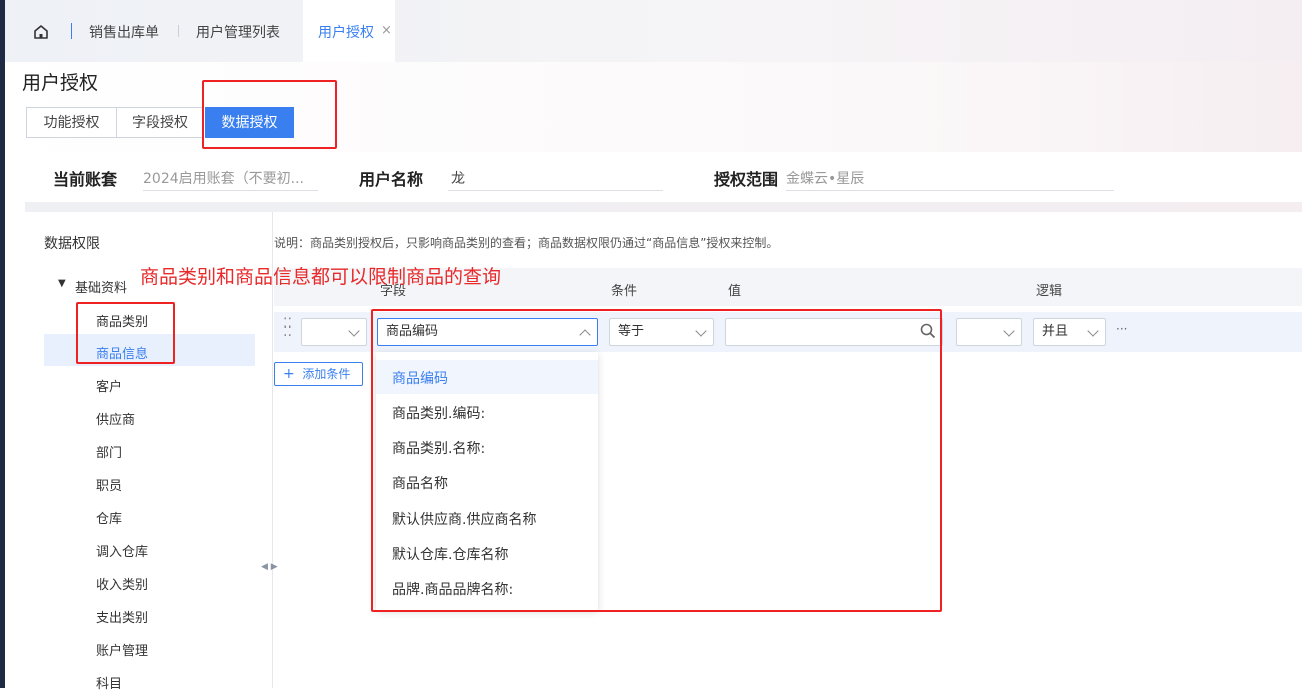 The image size is (1302, 692). I want to click on header-value: 值, so click(735, 291).